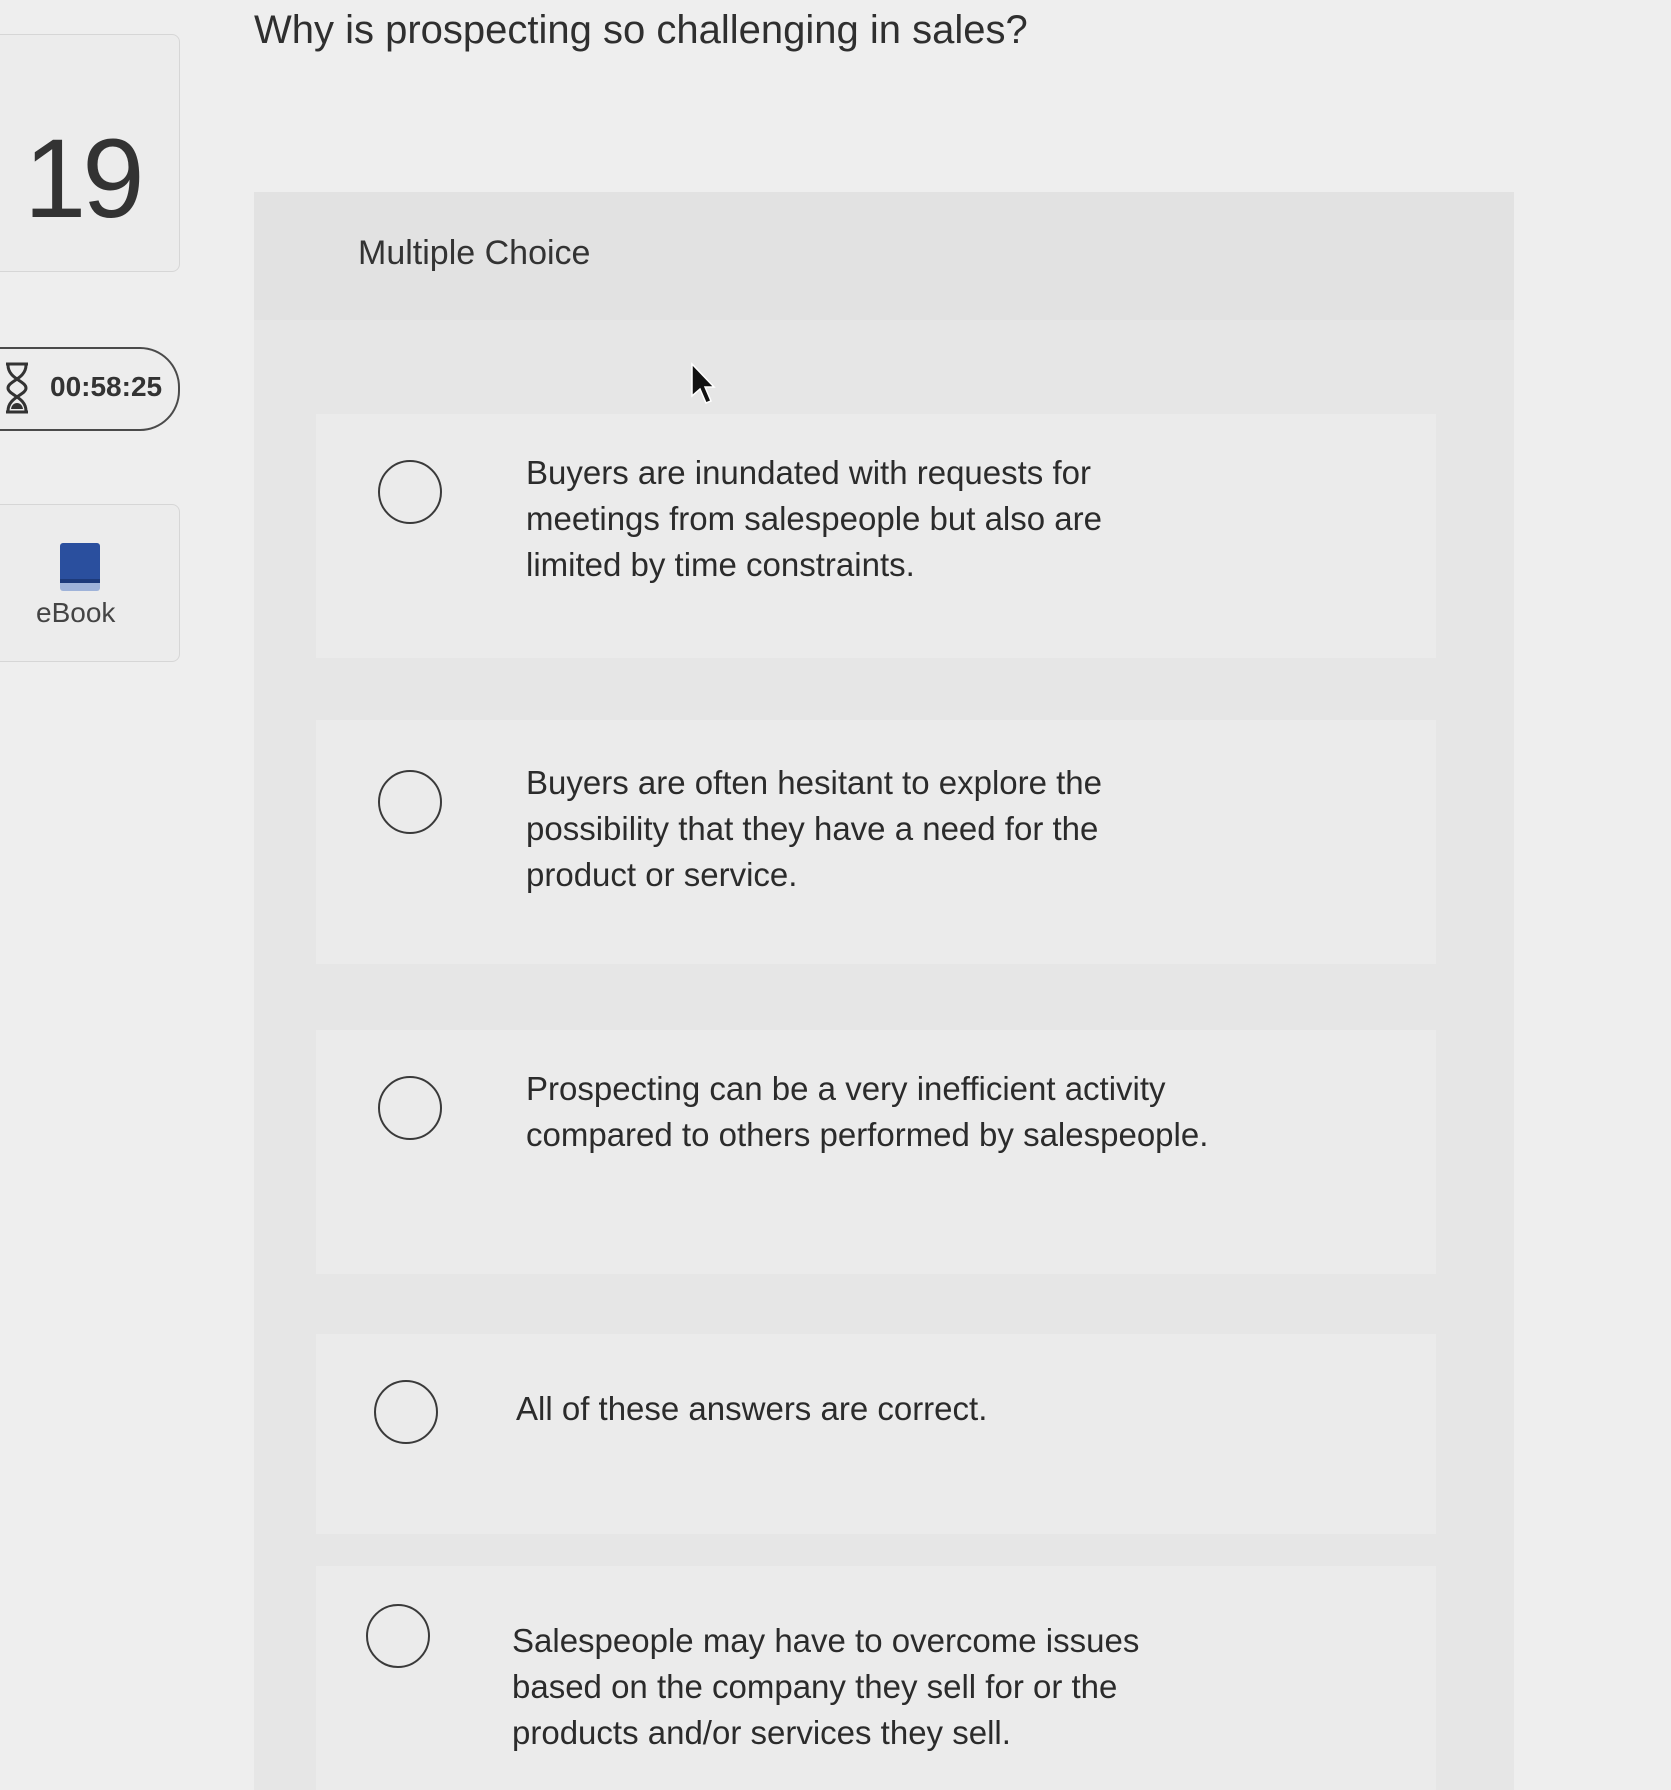 The image size is (1671, 1790). I want to click on question-number: 19, so click(84, 178).